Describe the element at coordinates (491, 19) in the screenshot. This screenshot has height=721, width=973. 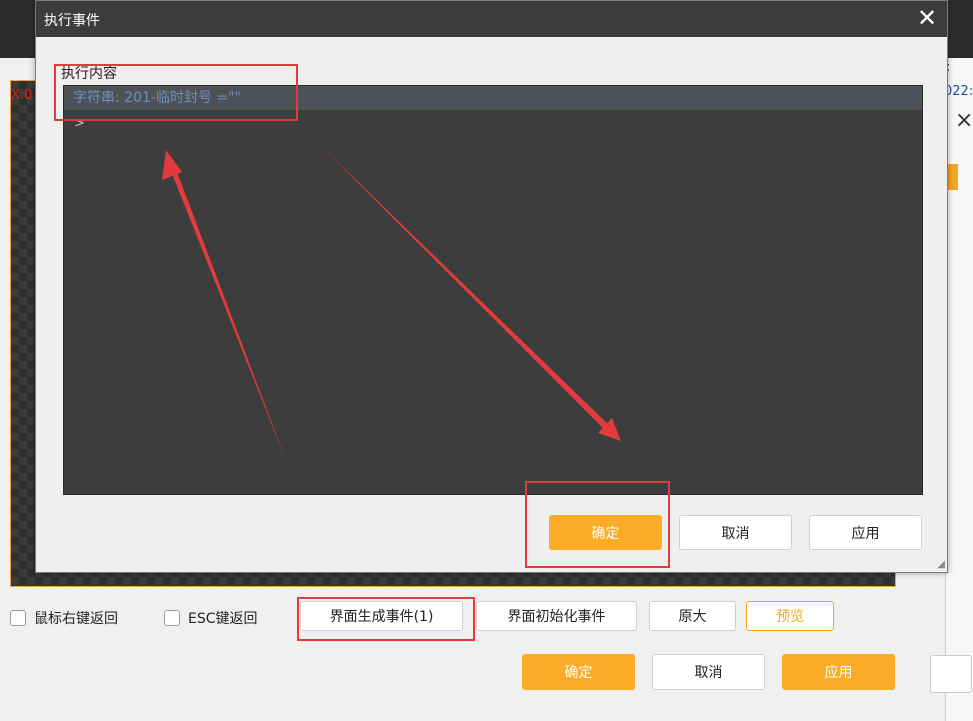
I see `dialog-title-bar: 执行事件 ✕` at that location.